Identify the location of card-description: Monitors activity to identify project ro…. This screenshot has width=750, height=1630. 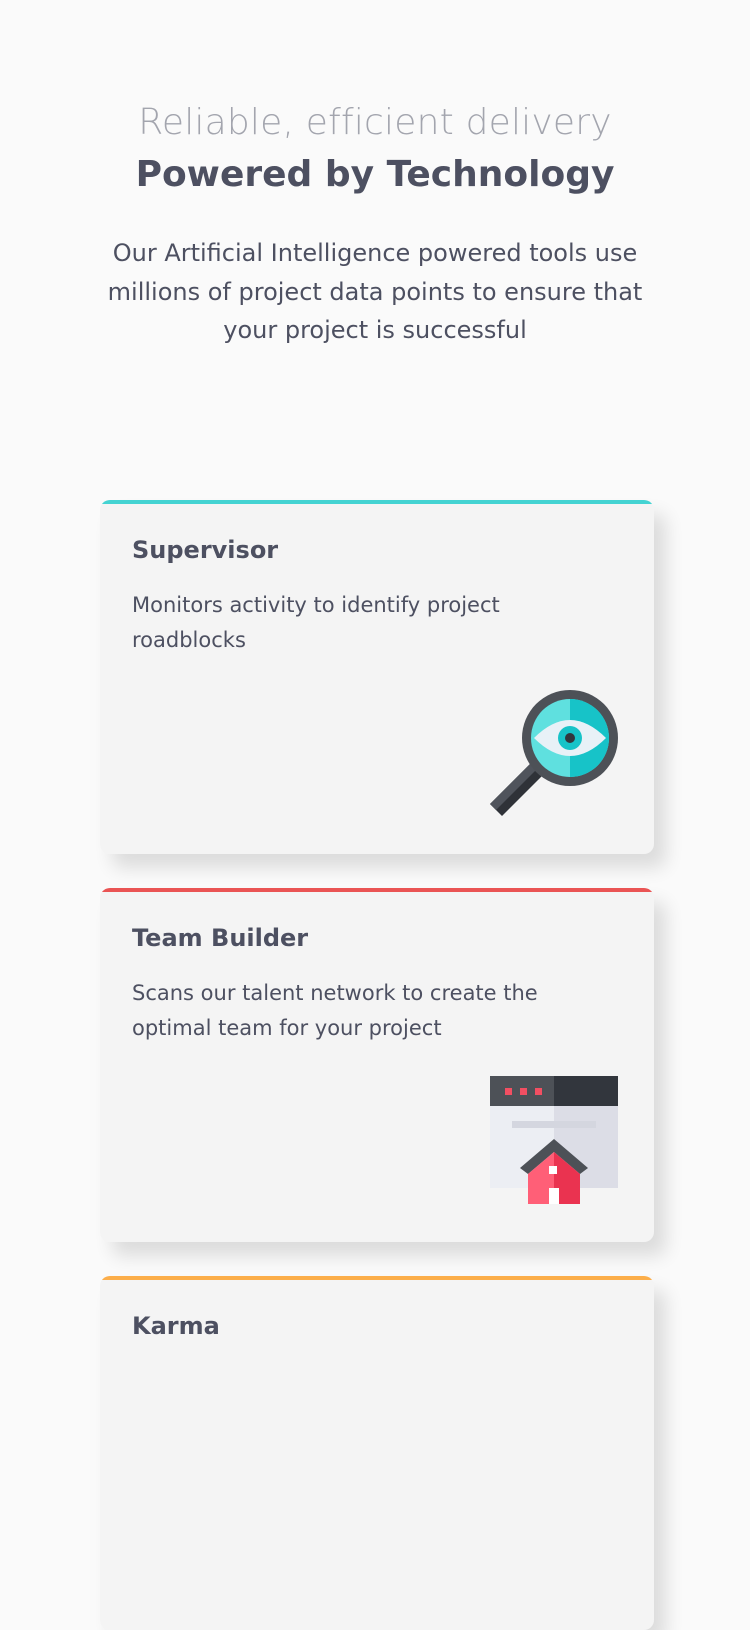
(316, 622).